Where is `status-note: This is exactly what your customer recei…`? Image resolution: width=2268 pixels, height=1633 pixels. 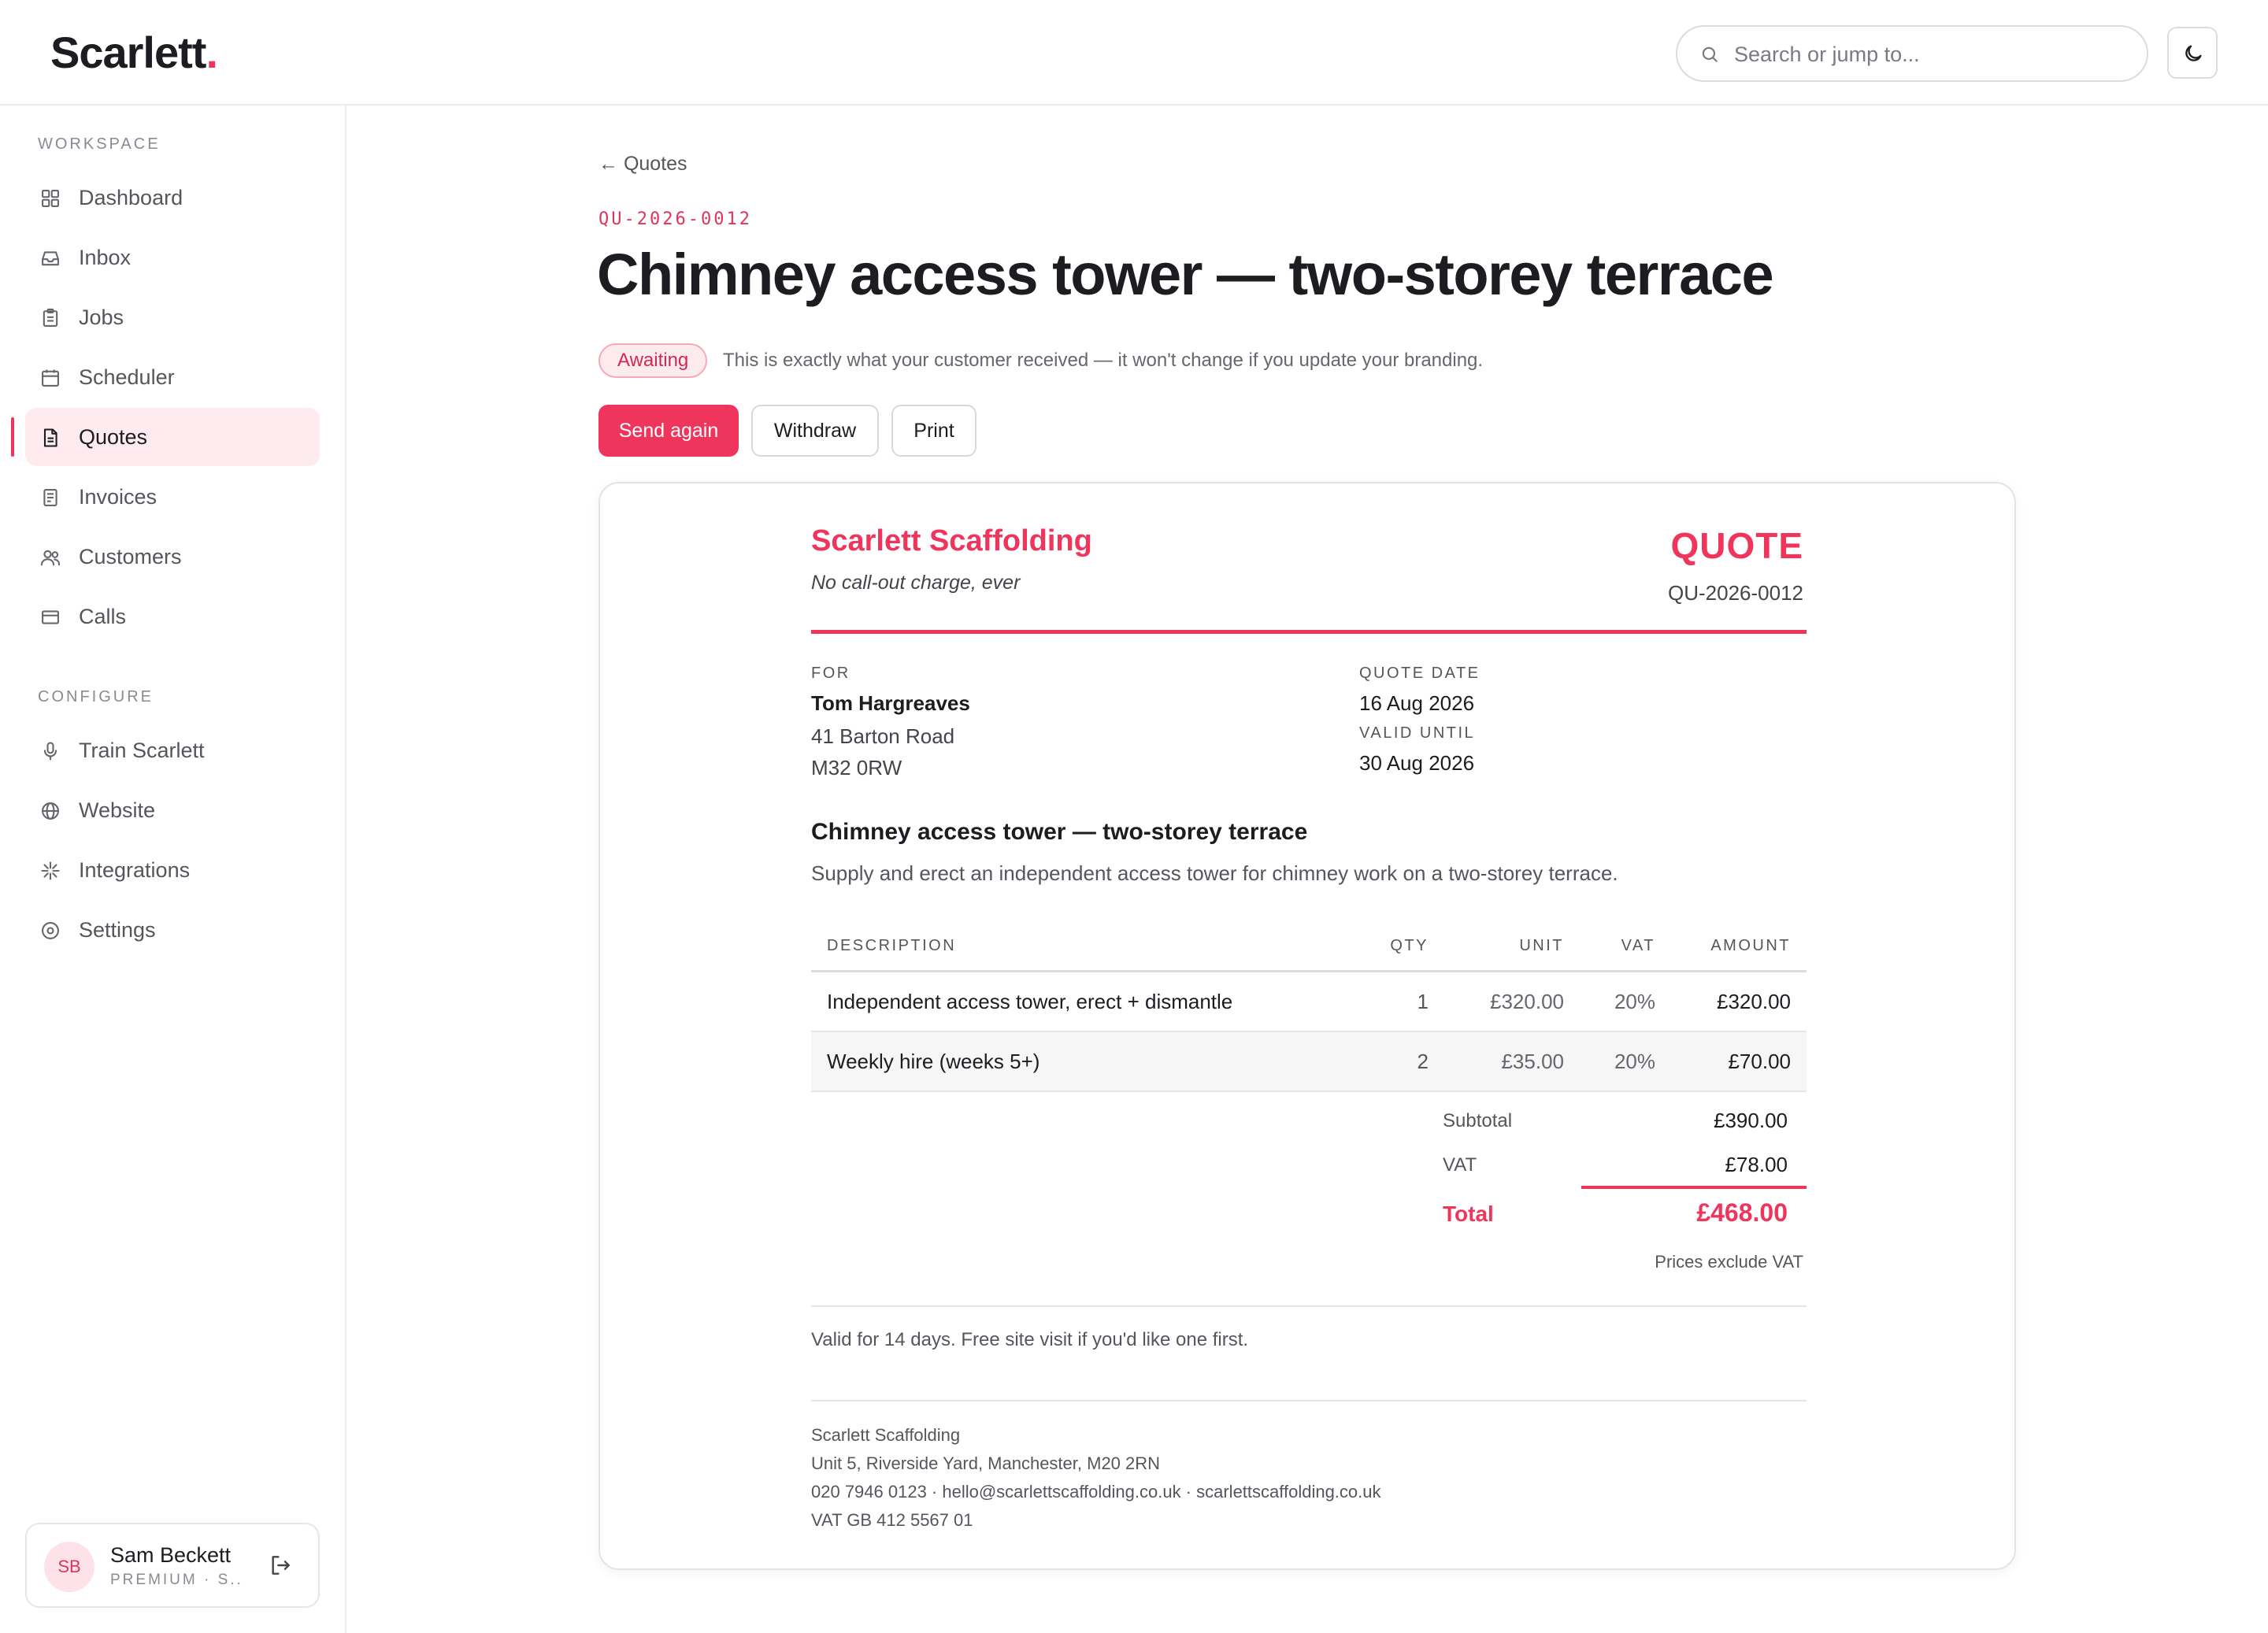
status-note: This is exactly what your customer recei… is located at coordinates (1103, 360).